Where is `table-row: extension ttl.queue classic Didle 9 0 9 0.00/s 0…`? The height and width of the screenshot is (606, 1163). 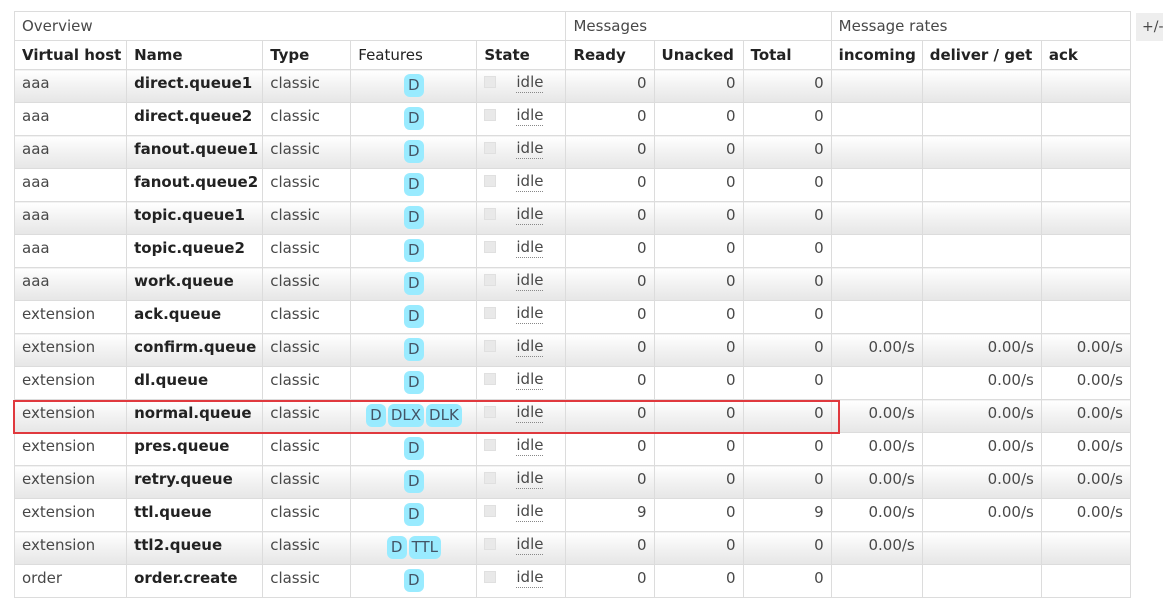
table-row: extension ttl.queue classic Didle 9 0 9 0.00/s 0… is located at coordinates (572, 515).